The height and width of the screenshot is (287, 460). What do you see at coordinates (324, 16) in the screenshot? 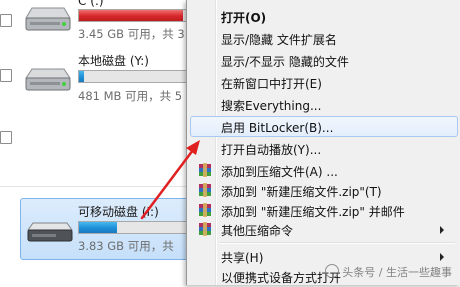
I see `menu-item-open: 打开(O)` at bounding box center [324, 16].